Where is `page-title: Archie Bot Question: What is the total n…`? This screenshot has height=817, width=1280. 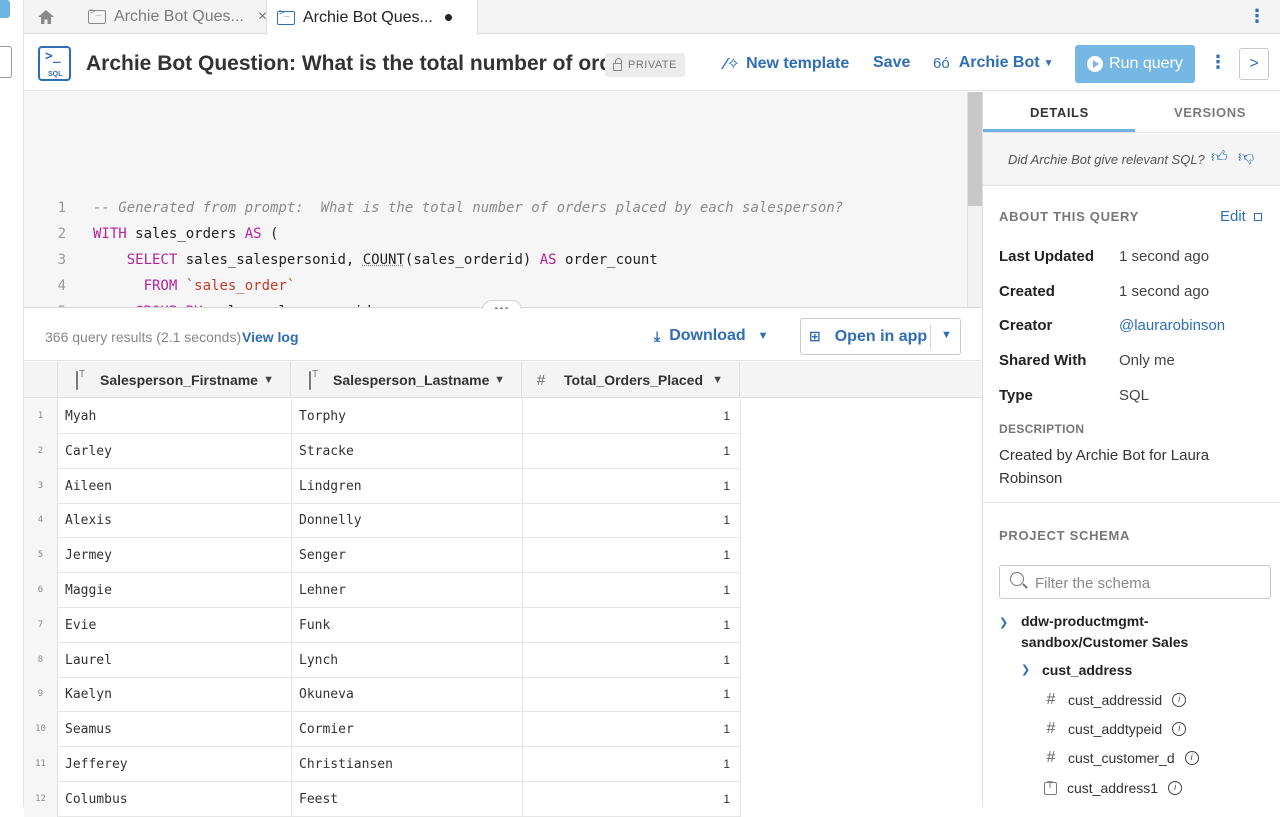
page-title: Archie Bot Question: What is the total n… is located at coordinates (376, 64).